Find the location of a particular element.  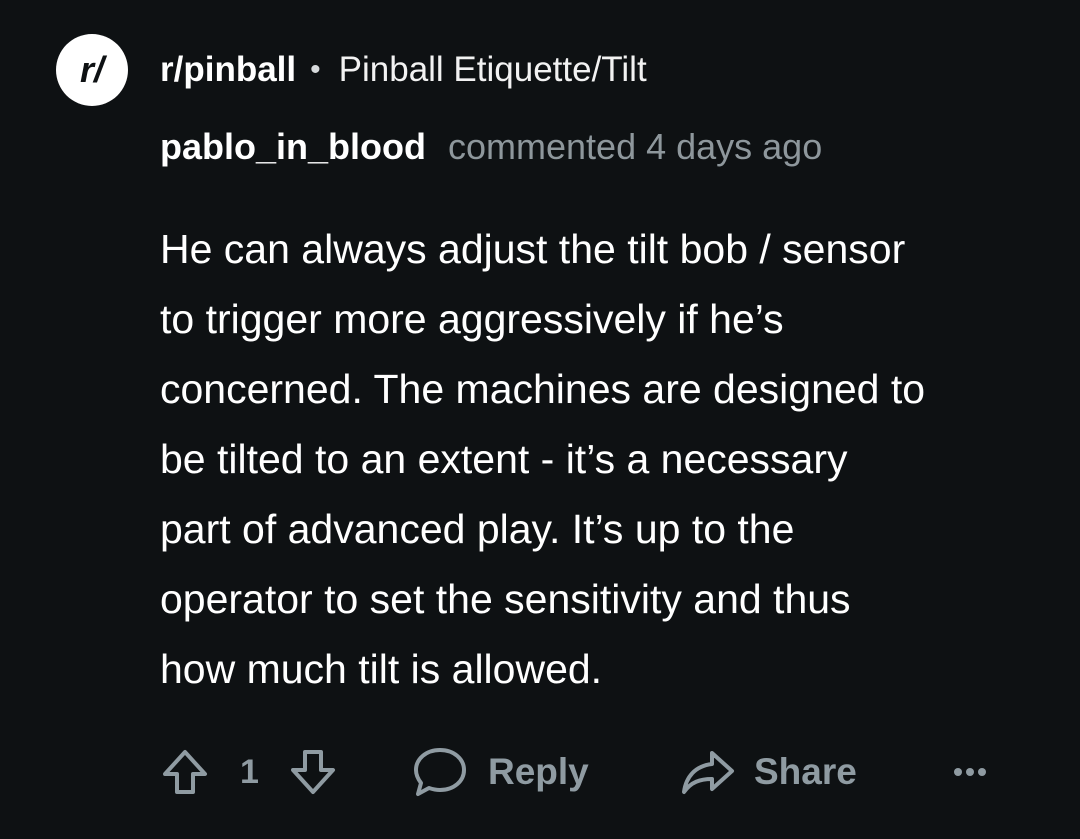

share-label: Share is located at coordinates (805, 771).